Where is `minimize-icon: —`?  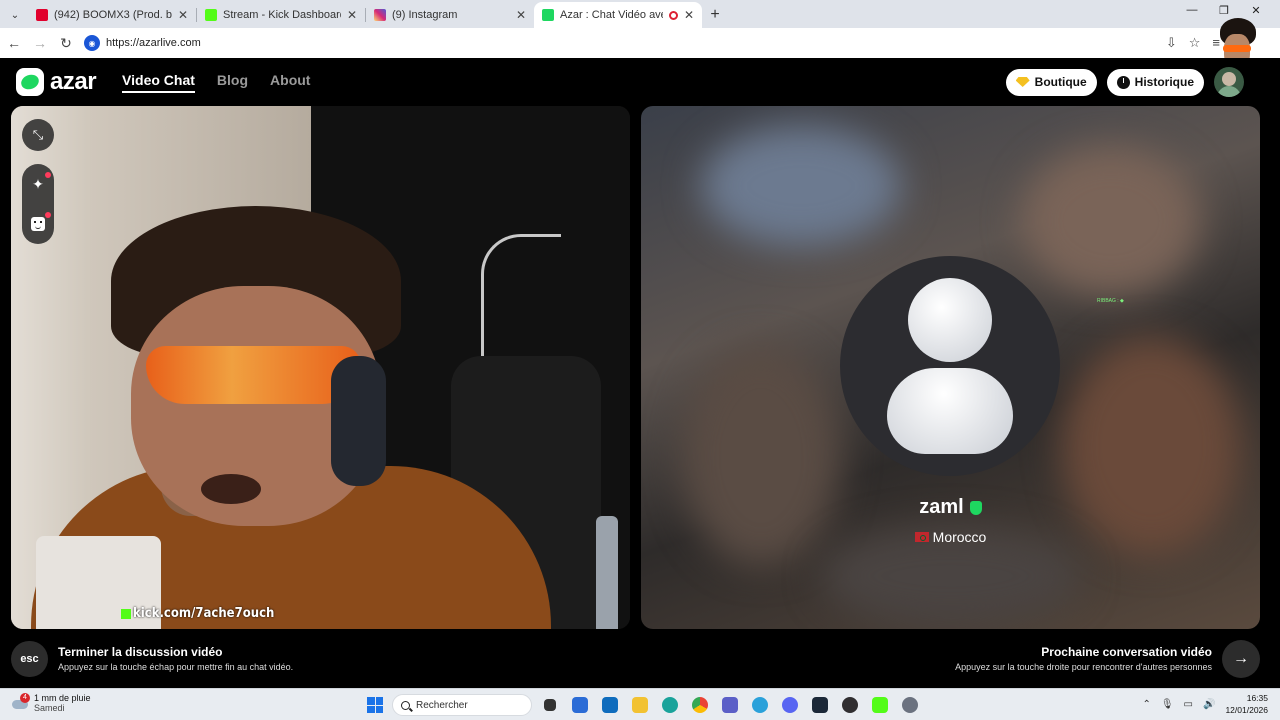 minimize-icon: — is located at coordinates (1192, 10).